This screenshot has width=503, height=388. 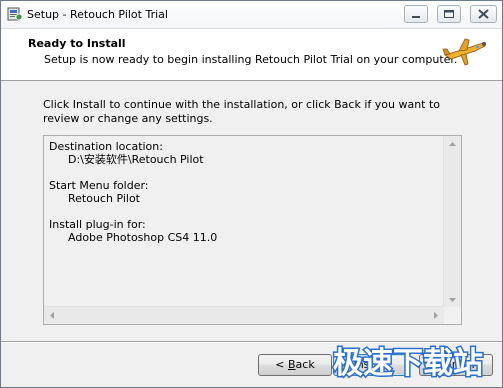 I want to click on plugin-value: Adobe Photoshop CS4 11.0, so click(x=143, y=237).